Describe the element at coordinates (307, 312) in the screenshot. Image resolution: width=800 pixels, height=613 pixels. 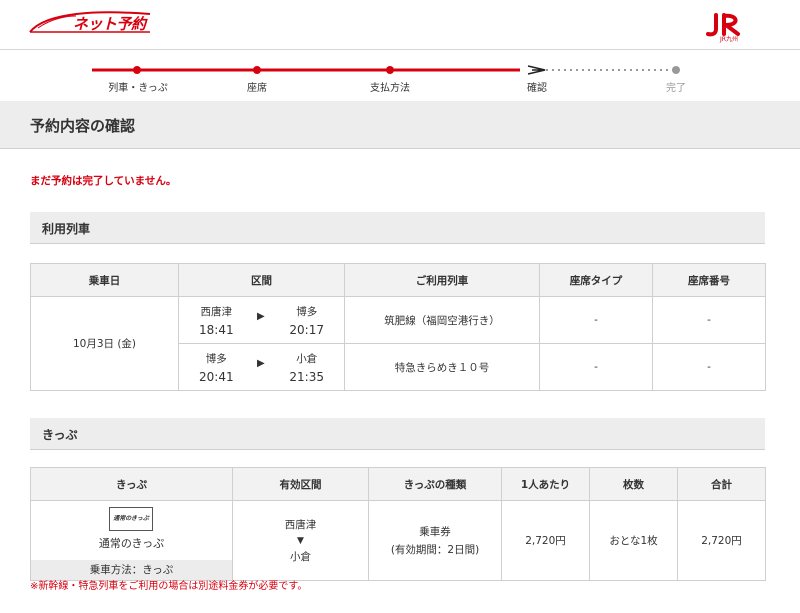
I see `segment-to-station: 博多` at that location.